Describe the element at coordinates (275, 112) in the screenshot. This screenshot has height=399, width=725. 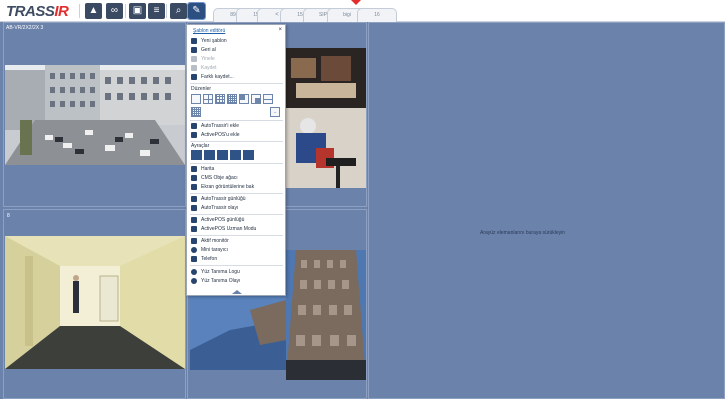
I see `layout-more-icon: ↔` at that location.